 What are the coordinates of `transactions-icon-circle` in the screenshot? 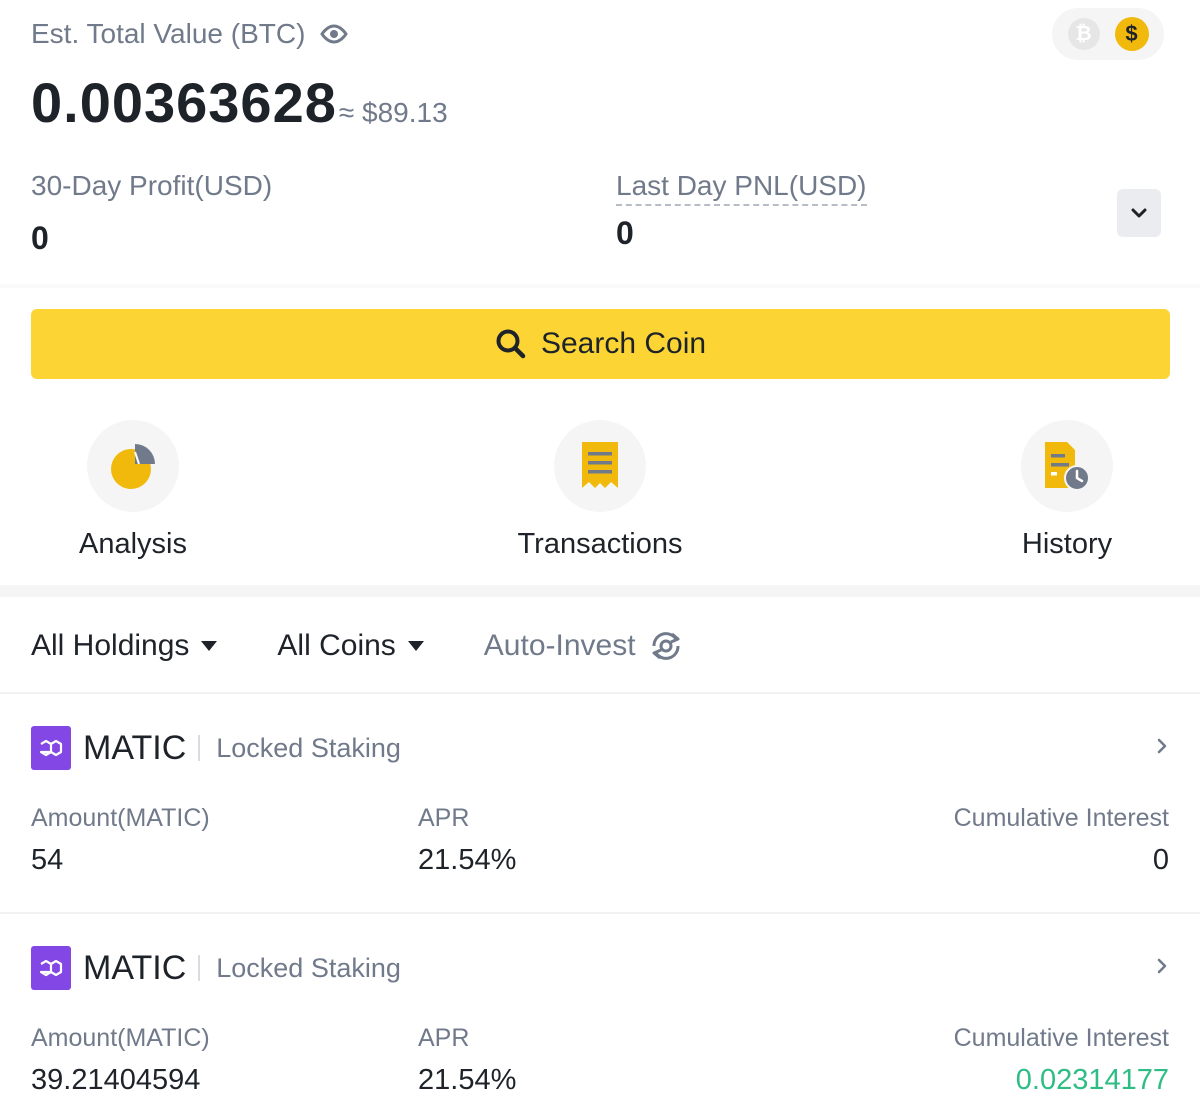 It's located at (600, 466).